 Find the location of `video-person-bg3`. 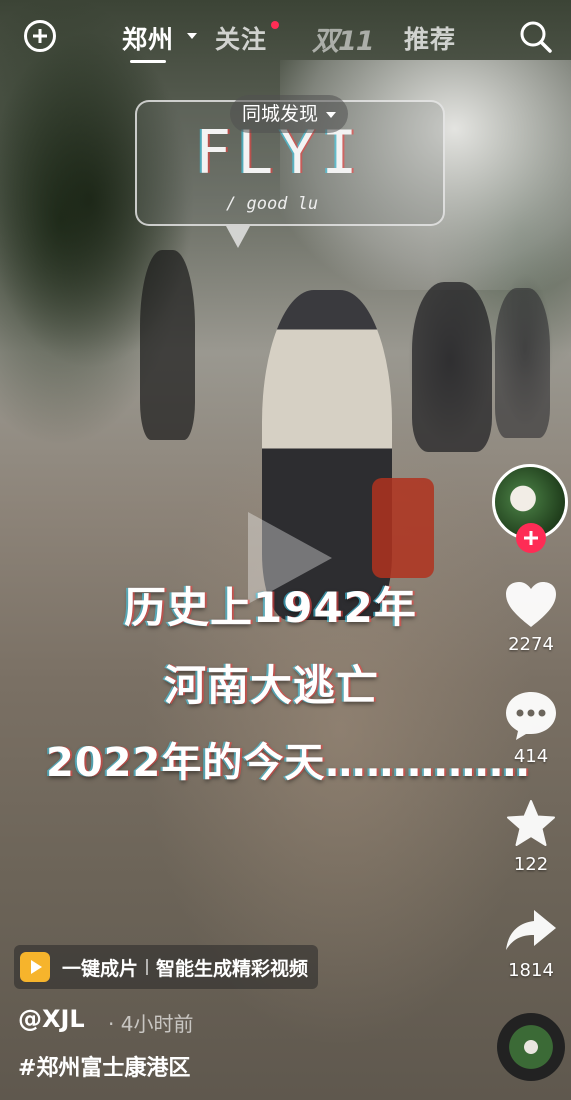

video-person-bg3 is located at coordinates (167, 345).